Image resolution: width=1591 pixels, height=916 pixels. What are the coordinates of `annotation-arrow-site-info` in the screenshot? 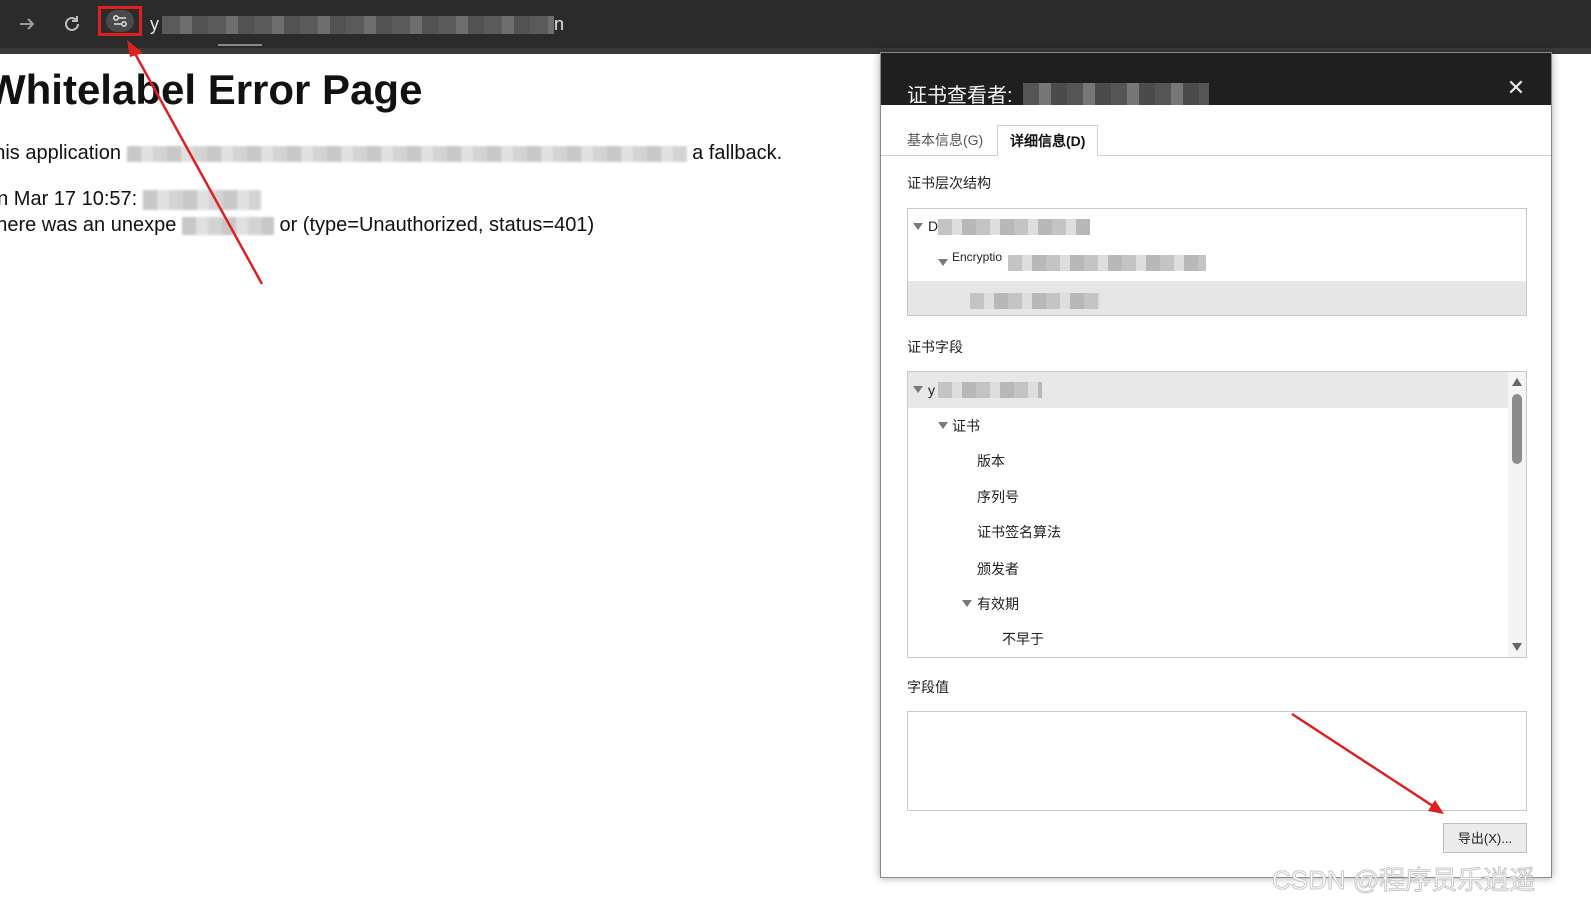 It's located at (197, 167).